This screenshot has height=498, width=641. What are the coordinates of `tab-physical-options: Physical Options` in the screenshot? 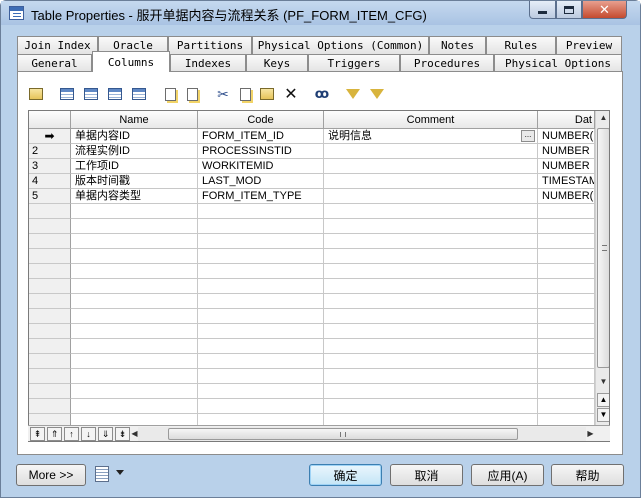 It's located at (558, 63).